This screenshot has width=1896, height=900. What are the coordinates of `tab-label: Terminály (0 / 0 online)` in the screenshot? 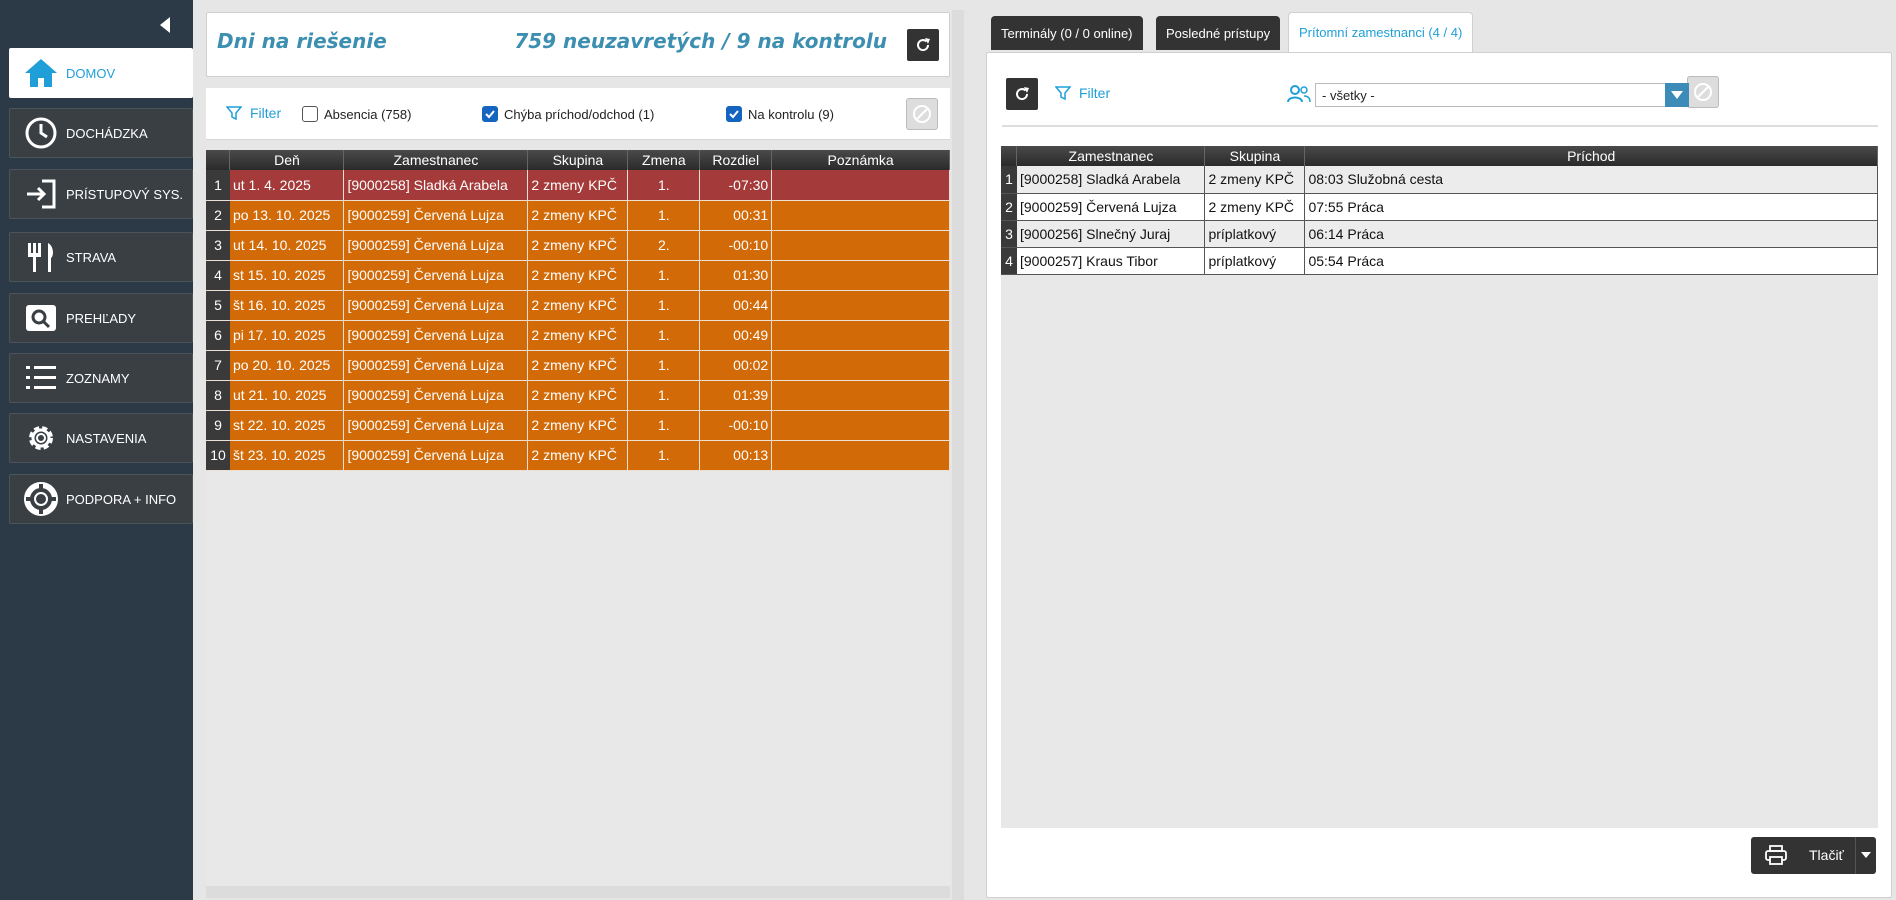 It's located at (1067, 33).